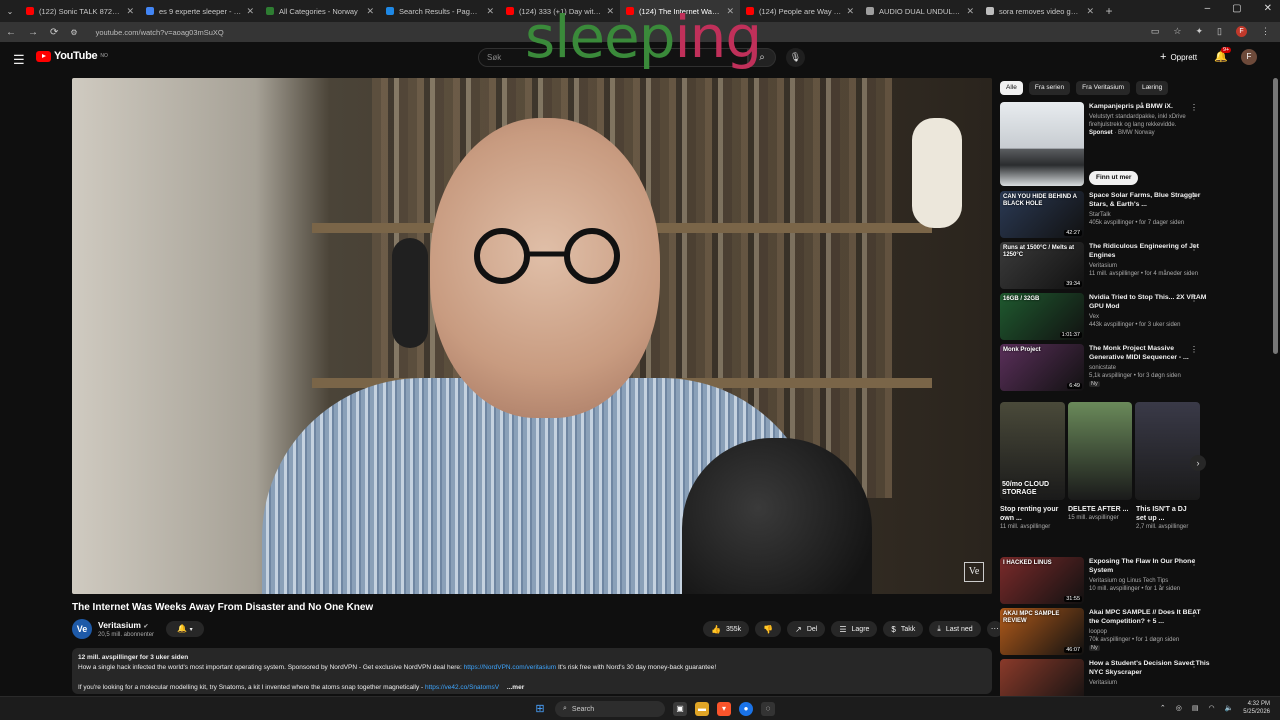 The height and width of the screenshot is (720, 1280). Describe the element at coordinates (1042, 316) in the screenshot. I see `video-thumbnail: 16GB / 32GB 1:01:37` at that location.